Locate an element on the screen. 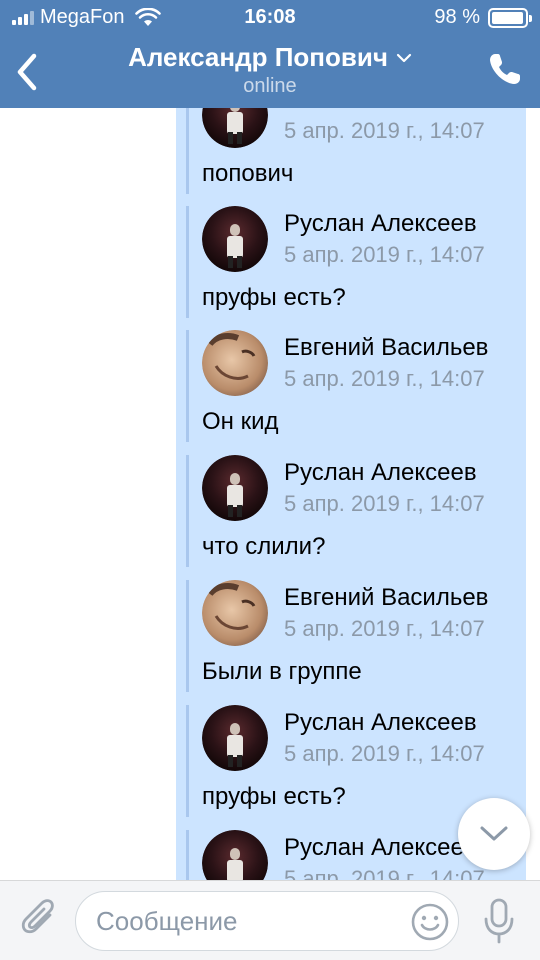  chat-title: Александр Попович is located at coordinates (270, 57).